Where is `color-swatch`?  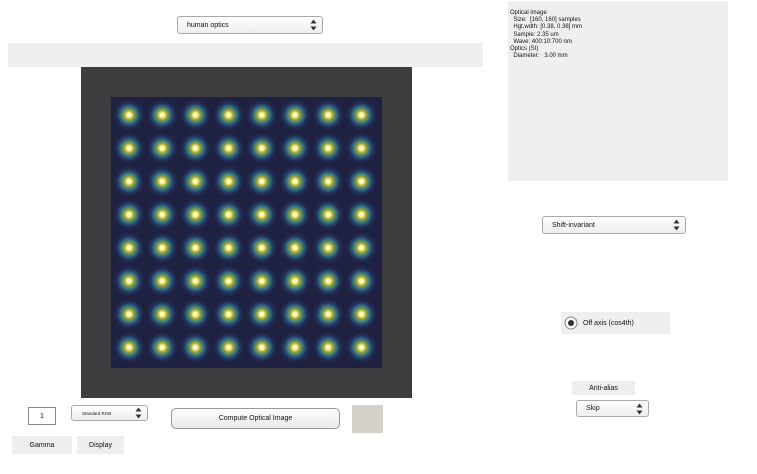
color-swatch is located at coordinates (367, 419).